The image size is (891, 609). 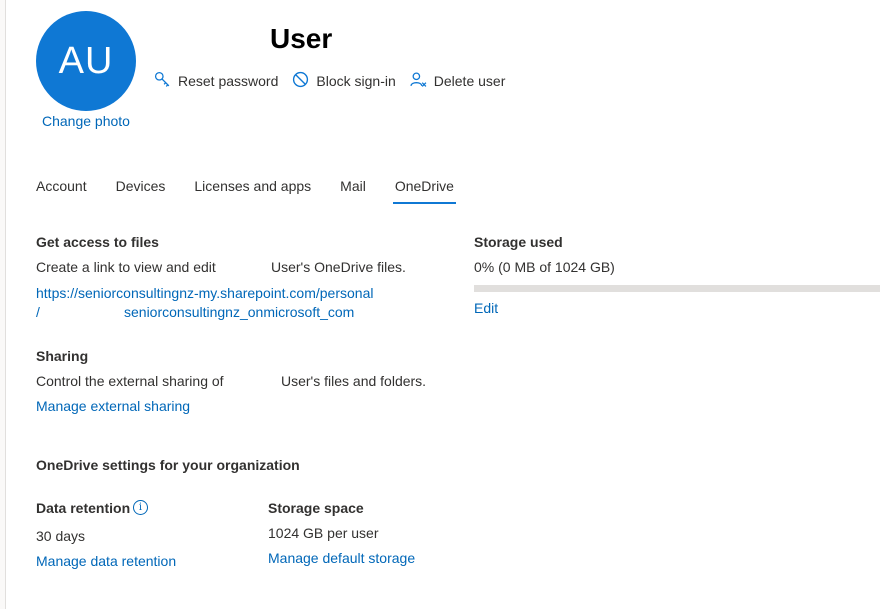 I want to click on sharing-description-suffix: User's files and folders., so click(x=354, y=381).